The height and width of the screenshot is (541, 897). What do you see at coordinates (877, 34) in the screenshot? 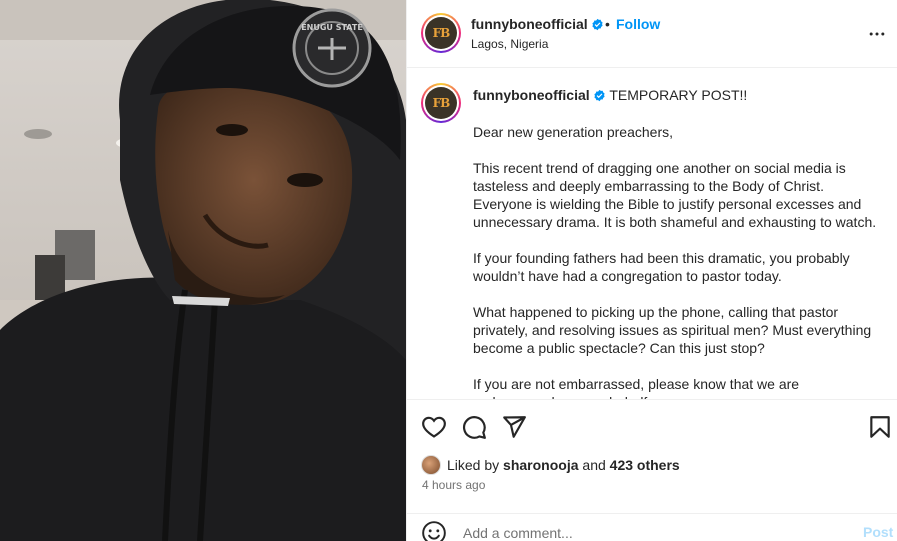
I see `more-options-icon` at bounding box center [877, 34].